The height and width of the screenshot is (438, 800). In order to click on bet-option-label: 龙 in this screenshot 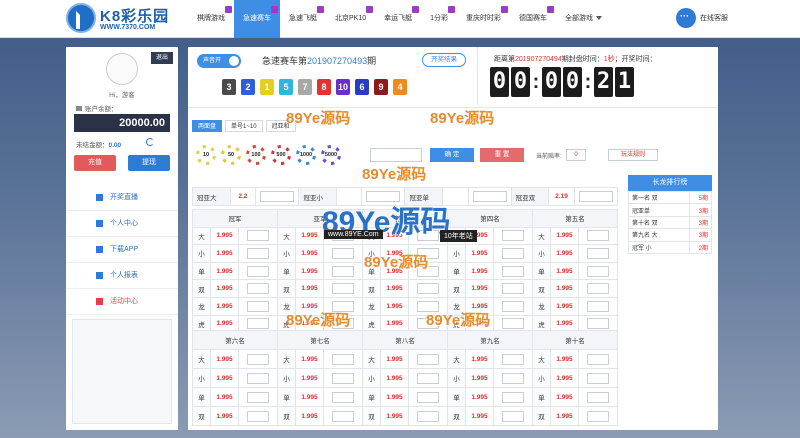, I will do `click(371, 306)`.